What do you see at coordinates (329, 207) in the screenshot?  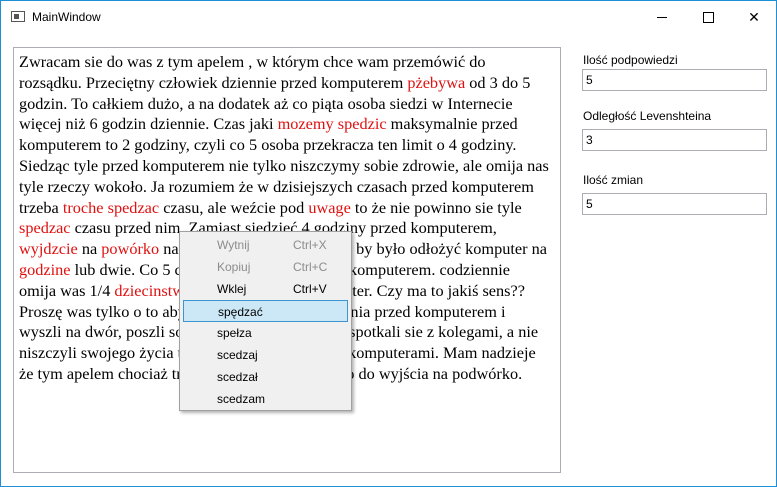 I see `misspelled-word: uwage` at bounding box center [329, 207].